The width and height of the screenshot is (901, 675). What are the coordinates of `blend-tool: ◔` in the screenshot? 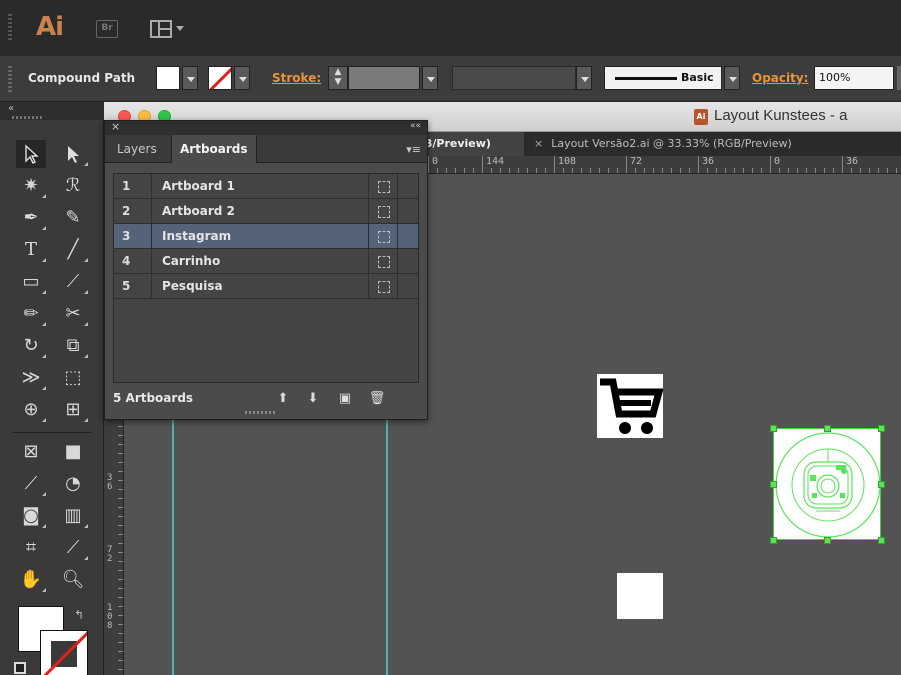 It's located at (73, 484).